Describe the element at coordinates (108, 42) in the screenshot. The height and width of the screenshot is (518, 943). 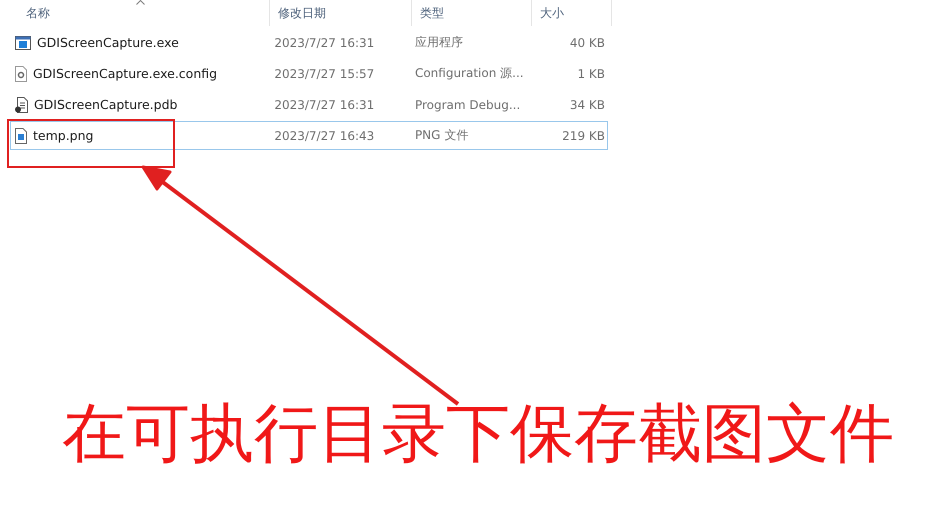
I see `file-name: GDIScreenCapture.exe` at that location.